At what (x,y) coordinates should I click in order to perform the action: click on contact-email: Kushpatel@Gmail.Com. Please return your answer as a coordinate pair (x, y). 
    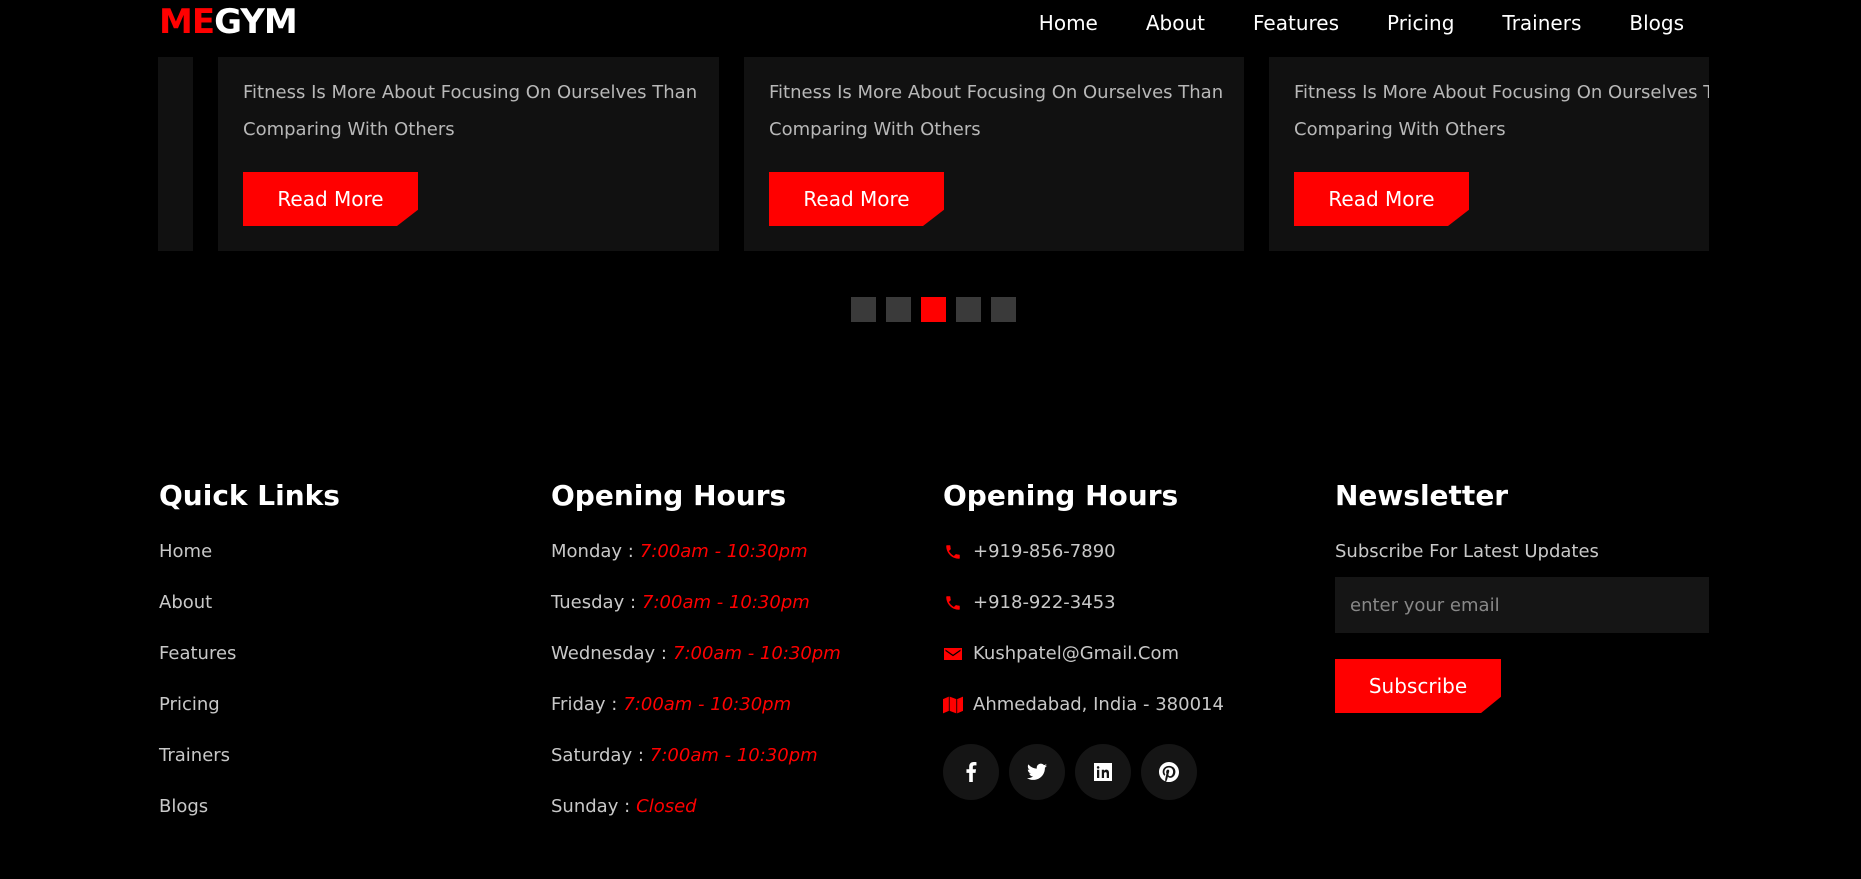
    Looking at the image, I should click on (1083, 653).